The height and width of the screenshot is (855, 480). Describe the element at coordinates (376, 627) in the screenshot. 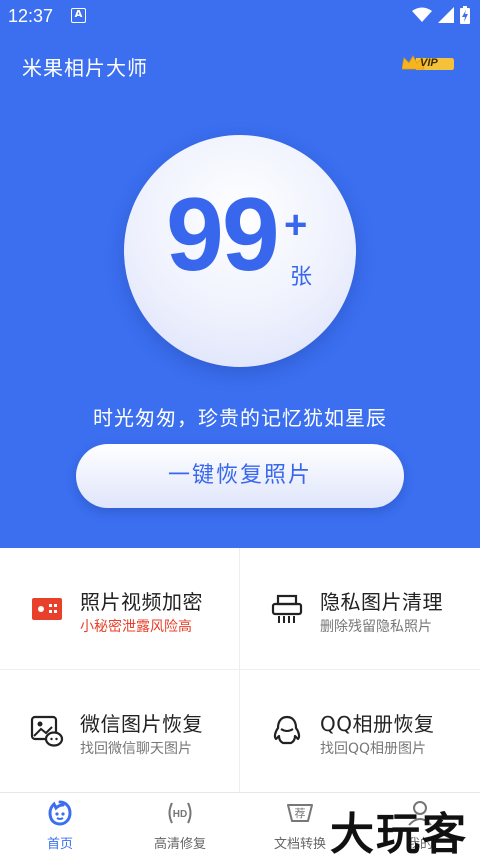

I see `feature-subtitle: 删除残留隐私照片` at that location.